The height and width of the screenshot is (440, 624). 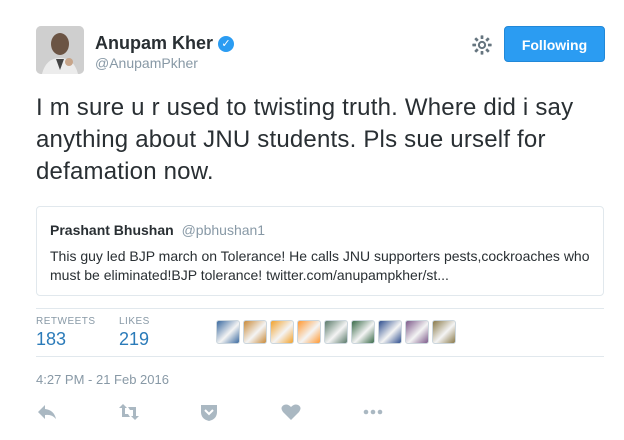 I want to click on following-button: Following, so click(x=554, y=44).